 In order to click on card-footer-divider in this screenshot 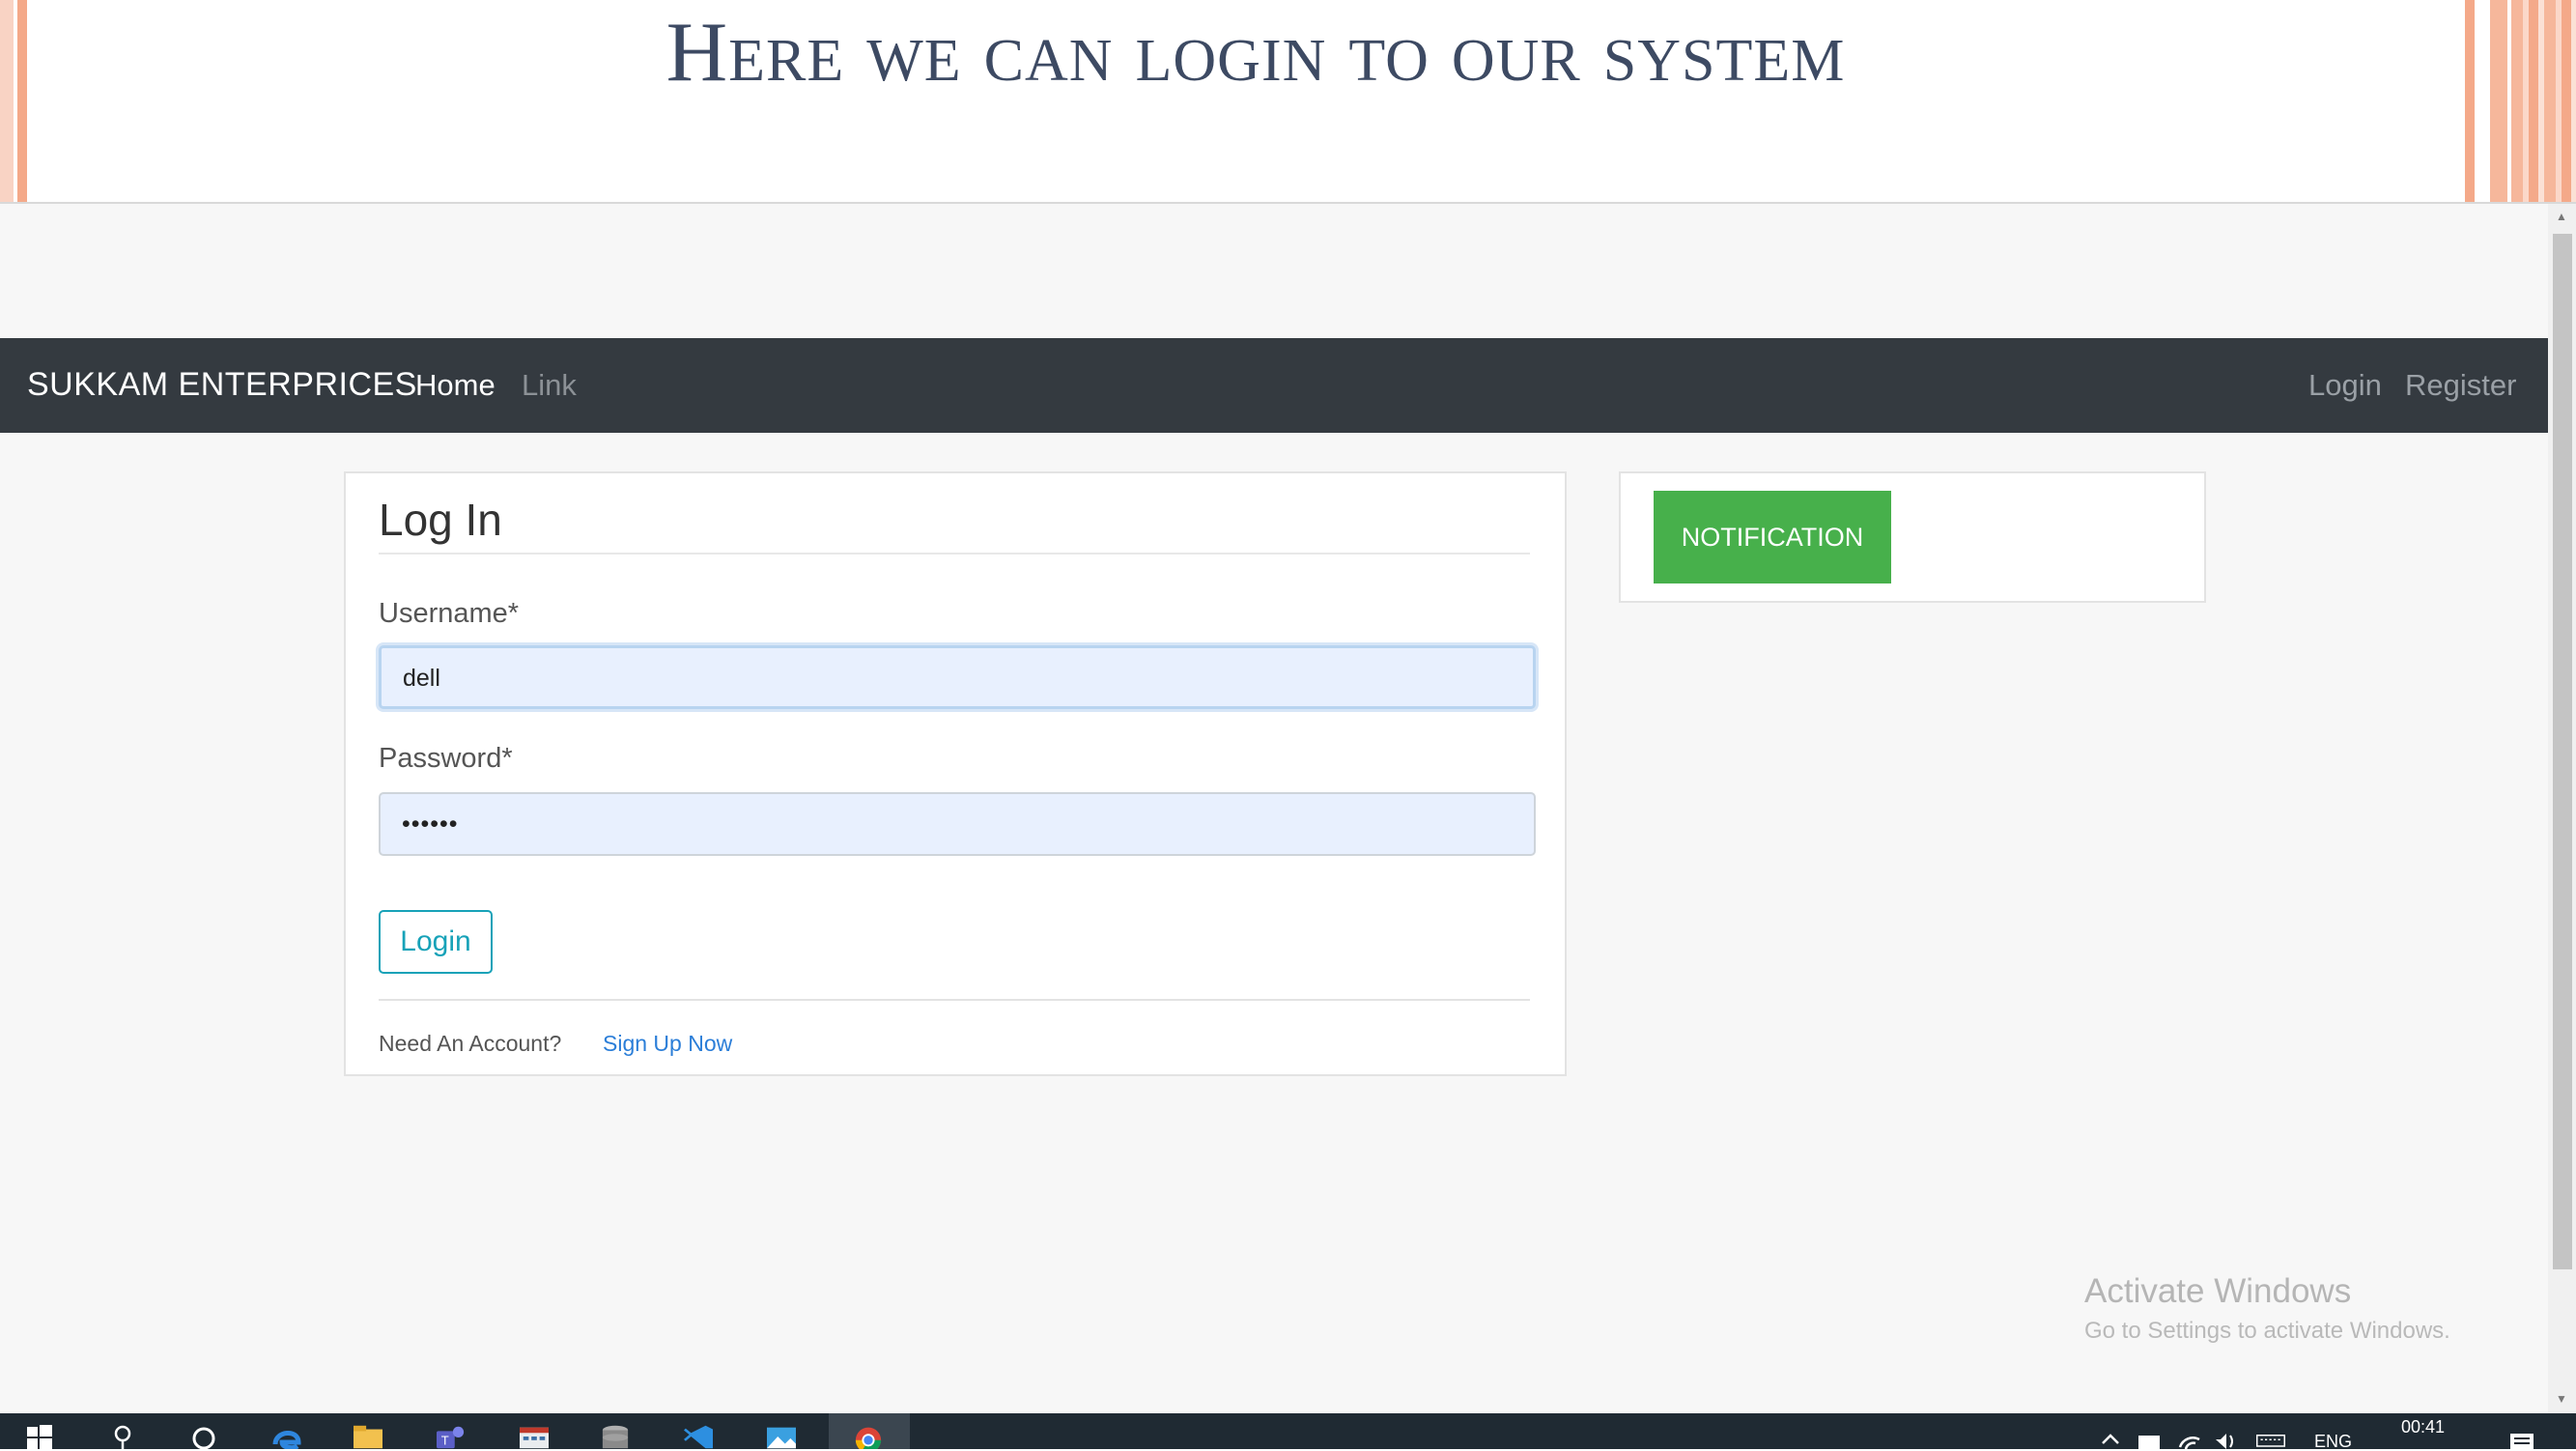, I will do `click(954, 1000)`.